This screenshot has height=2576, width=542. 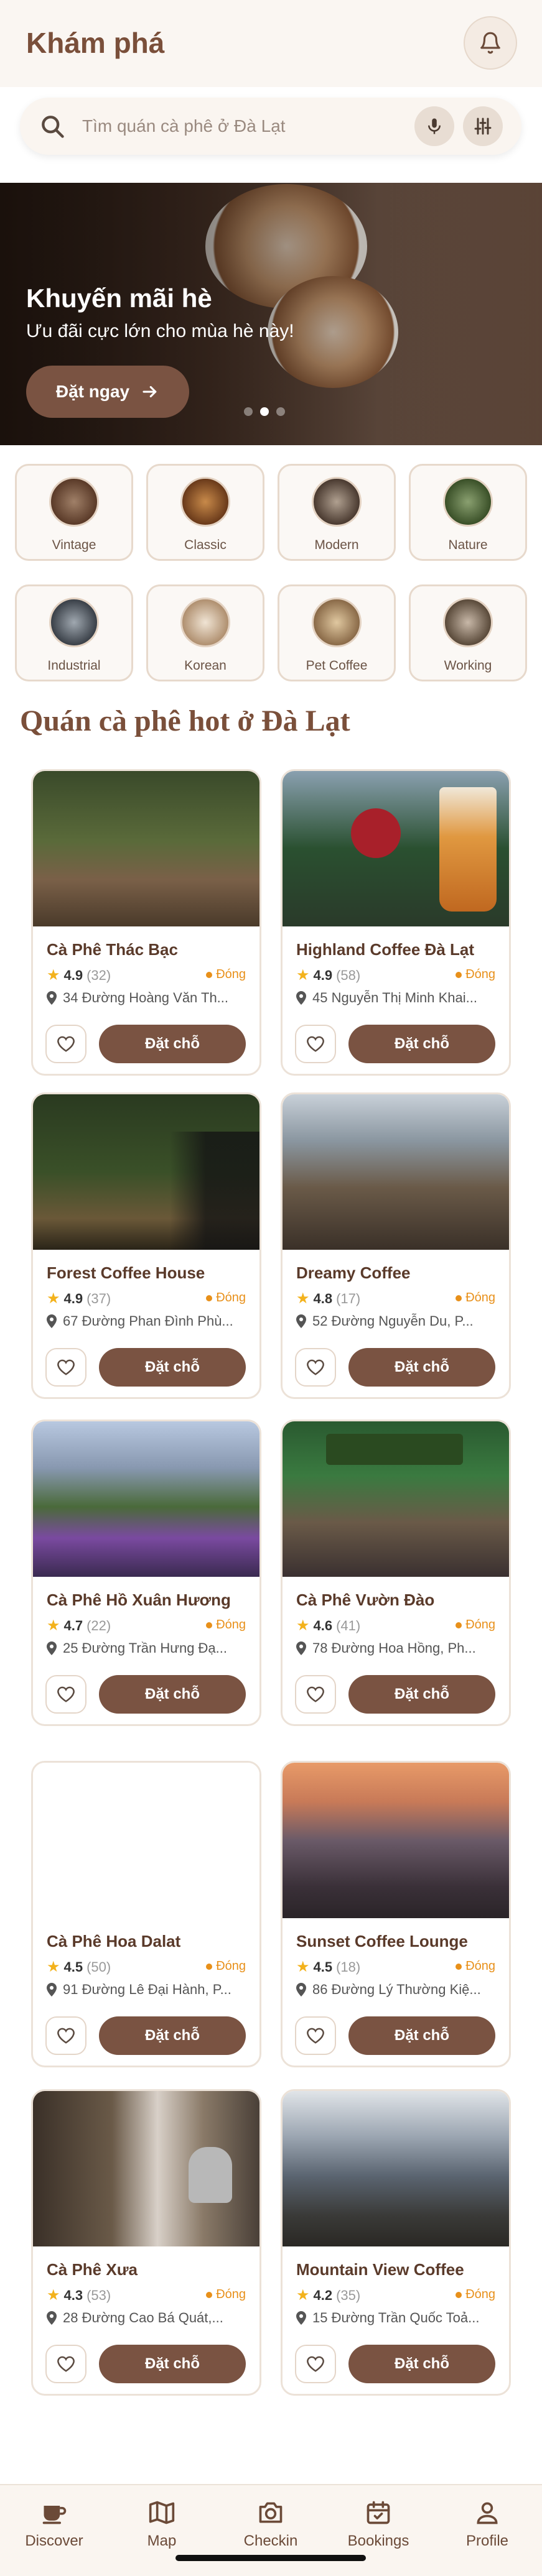 What do you see at coordinates (146, 1840) in the screenshot?
I see `cafe-photo-placeholder` at bounding box center [146, 1840].